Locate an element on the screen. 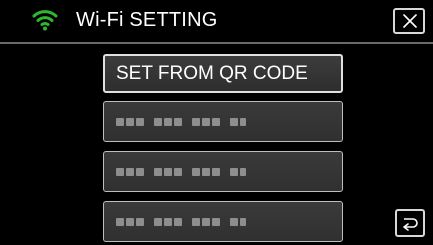 This screenshot has width=433, height=245. back-button is located at coordinates (410, 223).